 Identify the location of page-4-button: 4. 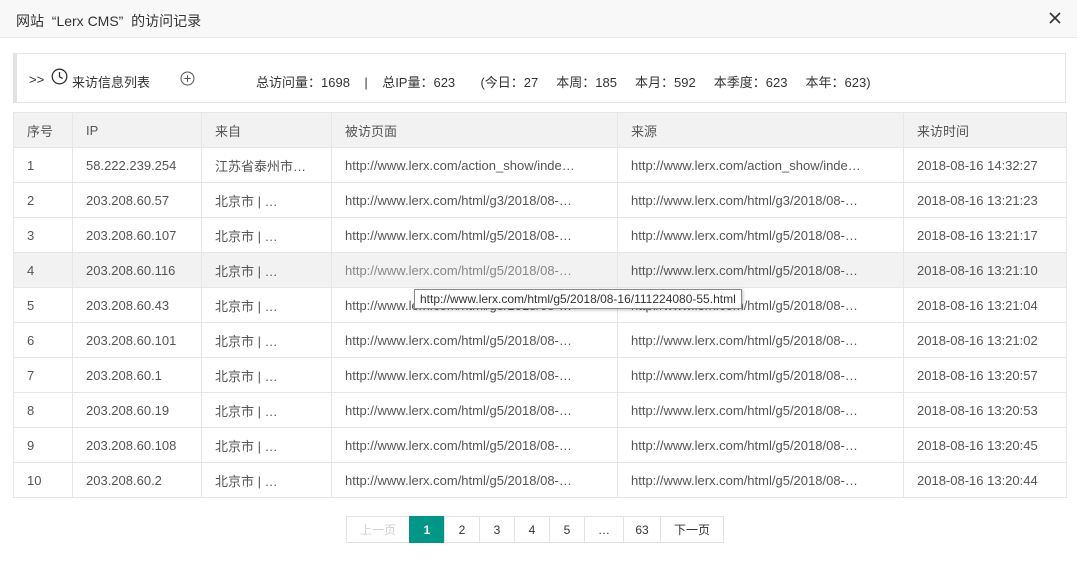
(532, 529).